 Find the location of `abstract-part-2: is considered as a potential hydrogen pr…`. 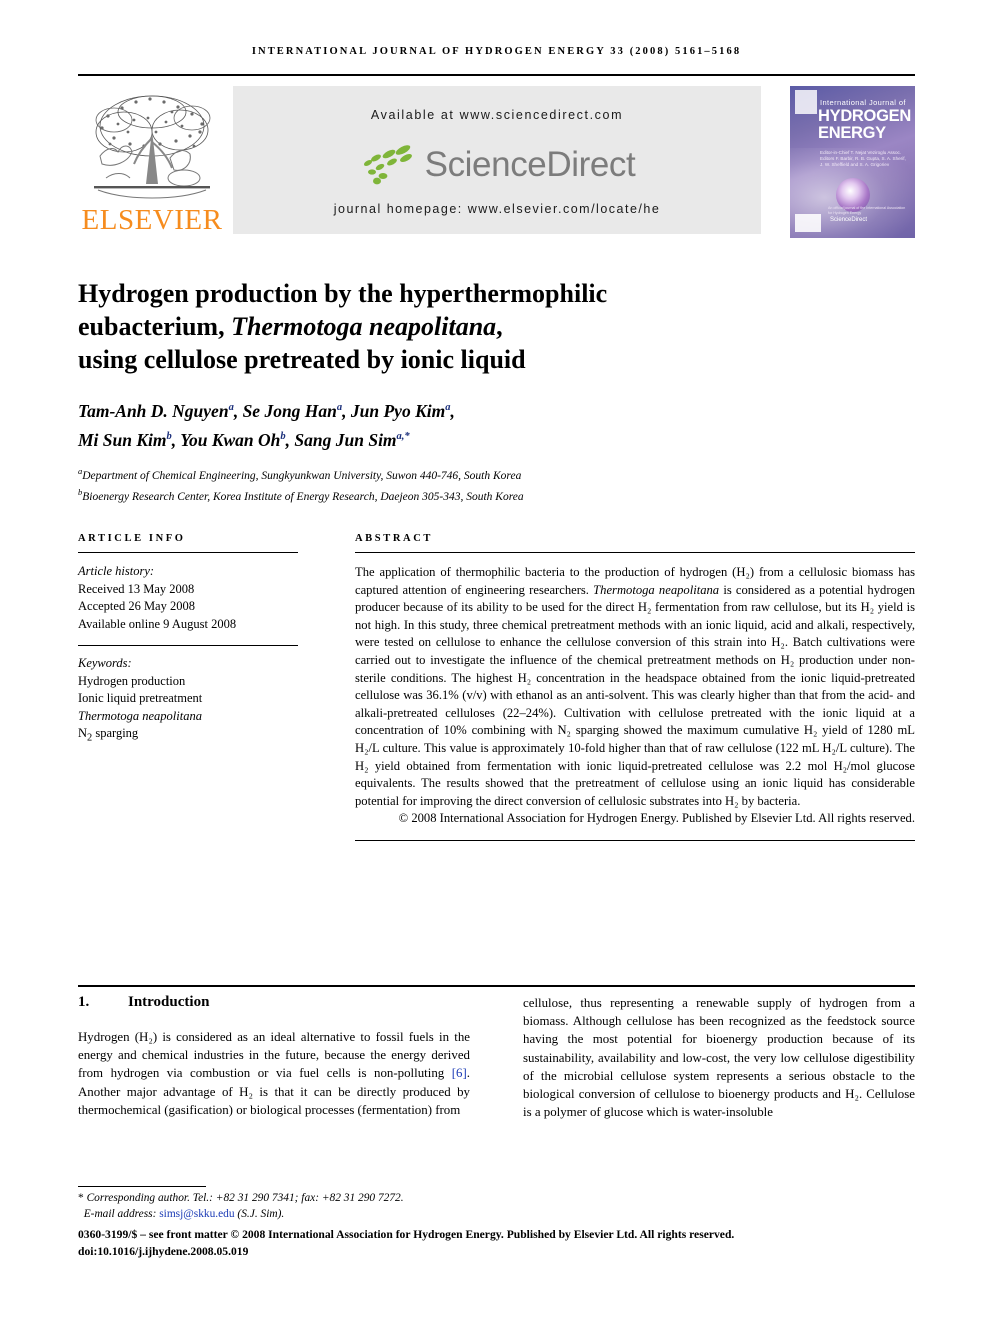

abstract-part-2: is considered as a potential hydrogen pr… is located at coordinates (635, 695).